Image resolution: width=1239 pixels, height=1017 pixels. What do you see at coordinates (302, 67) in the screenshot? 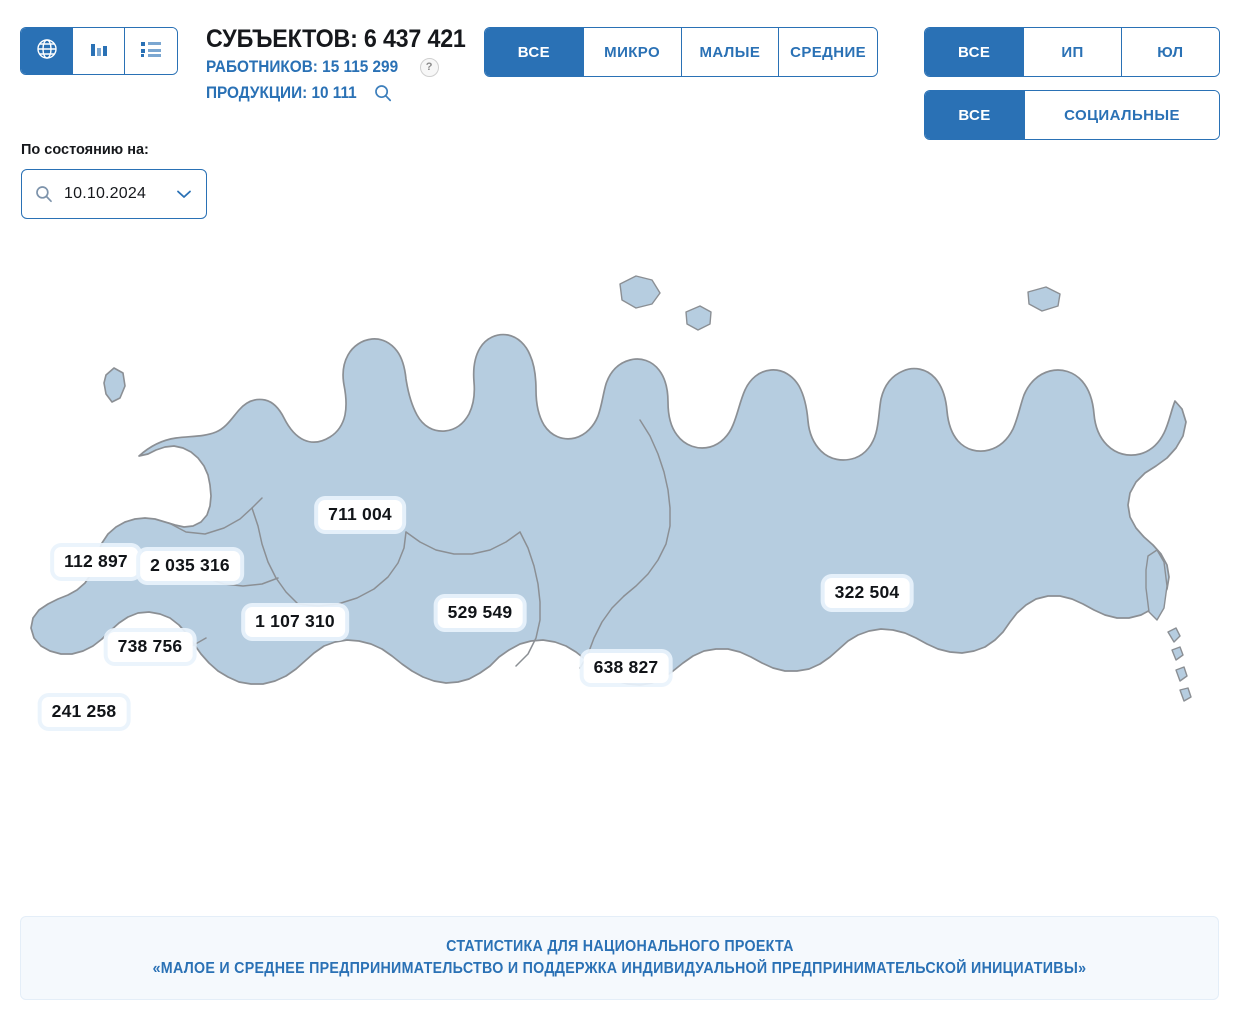
I see `workers-counter: РАБОТНИКОВ: 15 115 299` at bounding box center [302, 67].